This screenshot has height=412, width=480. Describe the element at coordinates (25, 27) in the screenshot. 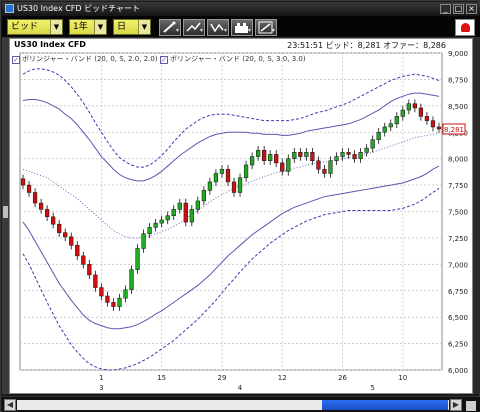

I see `price-type-value: ビッド` at that location.